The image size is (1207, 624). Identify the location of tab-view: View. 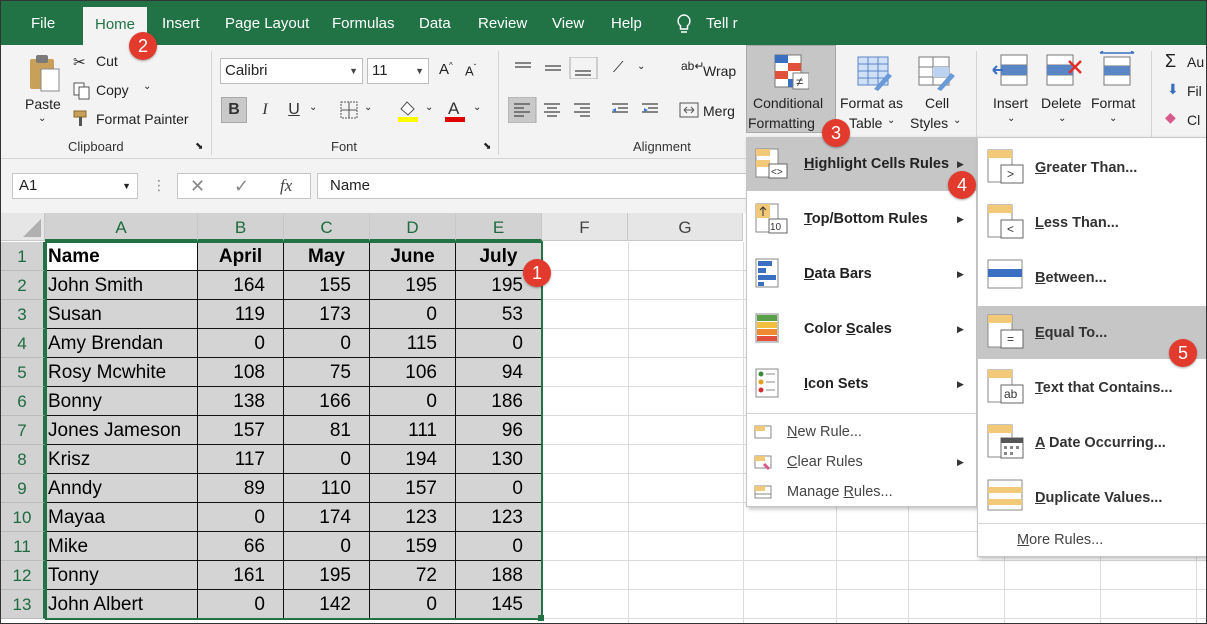
(568, 23).